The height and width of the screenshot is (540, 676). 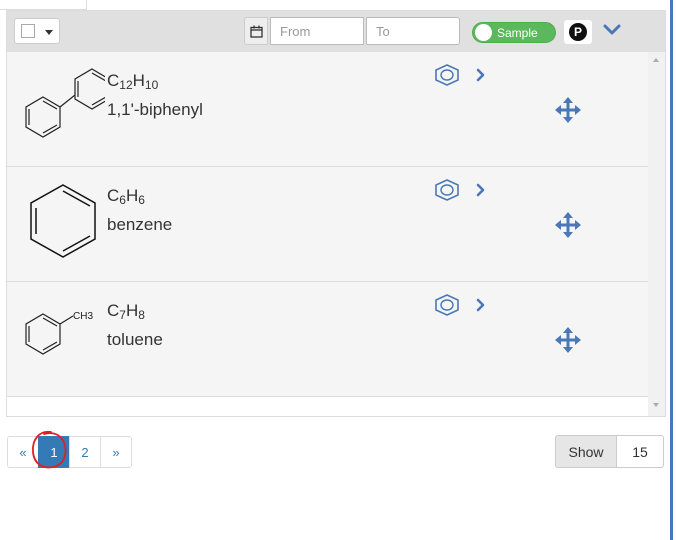 I want to click on sample-toggle: Sample, so click(x=514, y=32).